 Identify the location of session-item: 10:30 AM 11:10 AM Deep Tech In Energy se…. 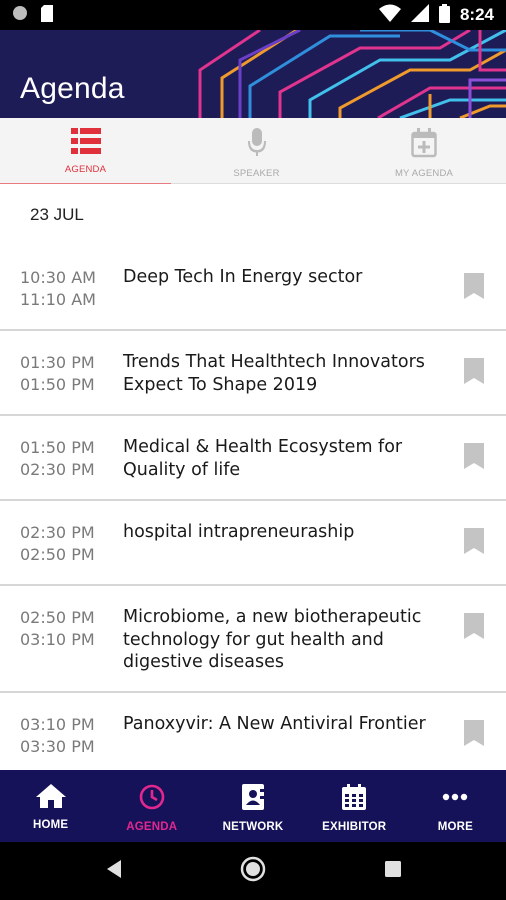
(253, 288).